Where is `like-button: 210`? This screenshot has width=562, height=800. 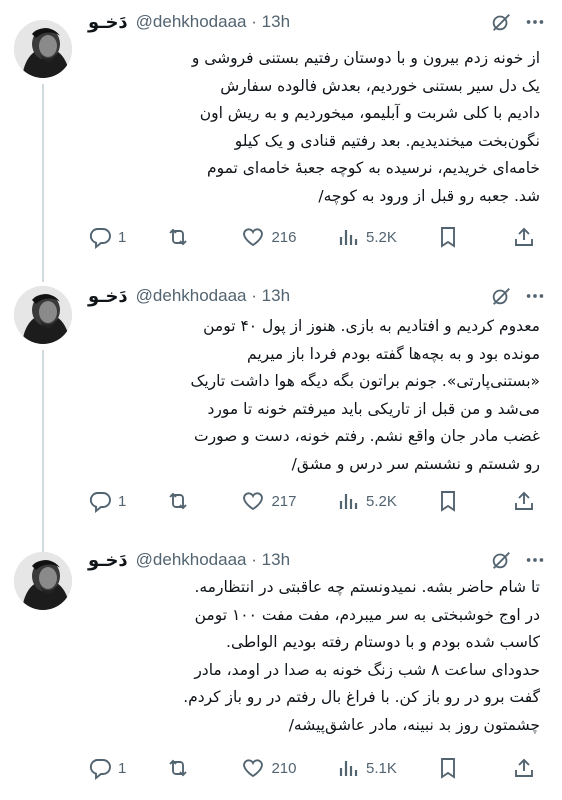
like-button: 210 is located at coordinates (268, 768).